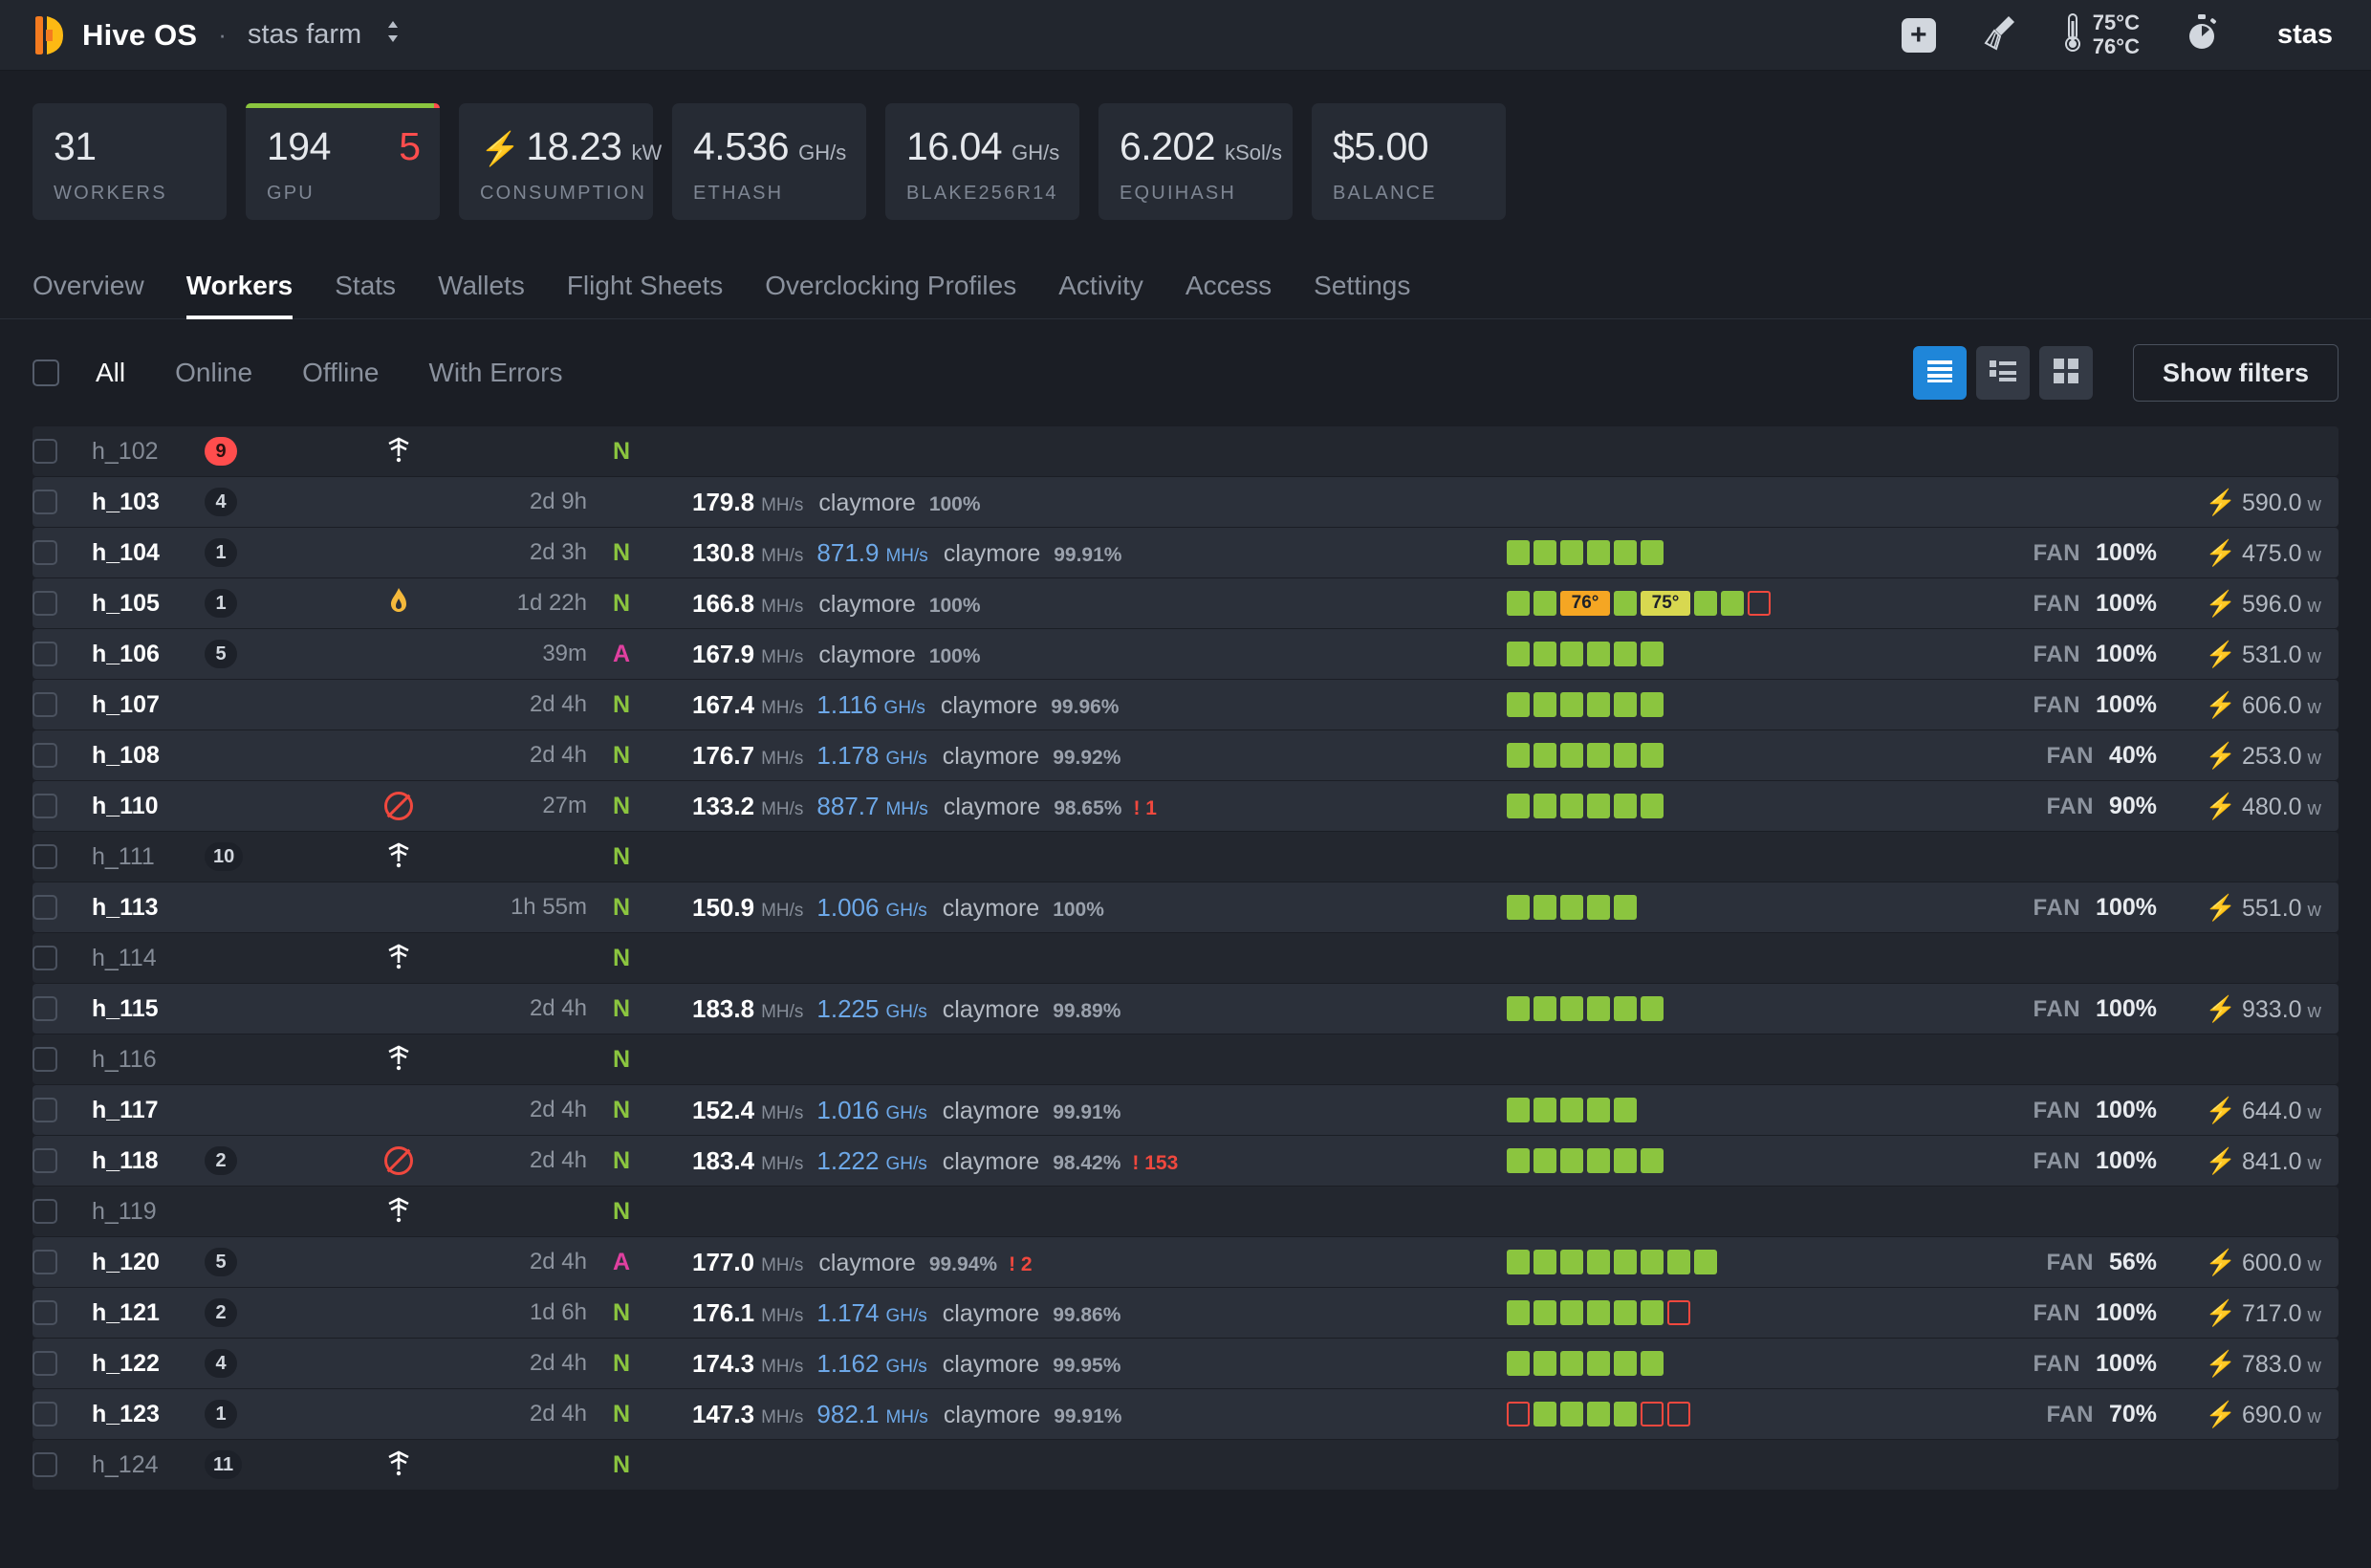  I want to click on tab-overview: Overview, so click(99, 294).